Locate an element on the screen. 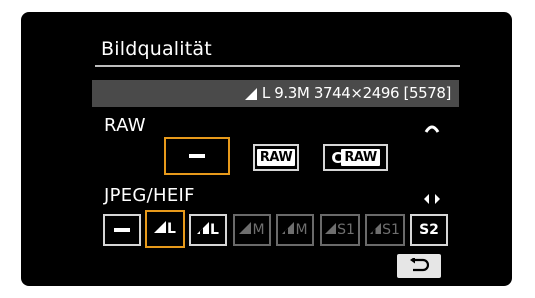 The height and width of the screenshot is (298, 535). back-button is located at coordinates (419, 266).